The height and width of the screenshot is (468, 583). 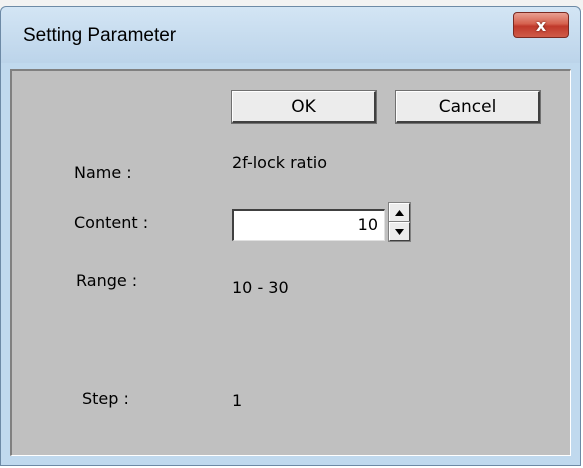 I want to click on spin-down-button, so click(x=399, y=231).